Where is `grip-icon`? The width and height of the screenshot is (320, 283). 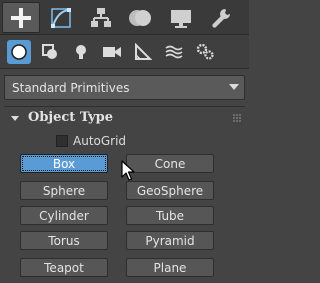 grip-icon is located at coordinates (237, 118).